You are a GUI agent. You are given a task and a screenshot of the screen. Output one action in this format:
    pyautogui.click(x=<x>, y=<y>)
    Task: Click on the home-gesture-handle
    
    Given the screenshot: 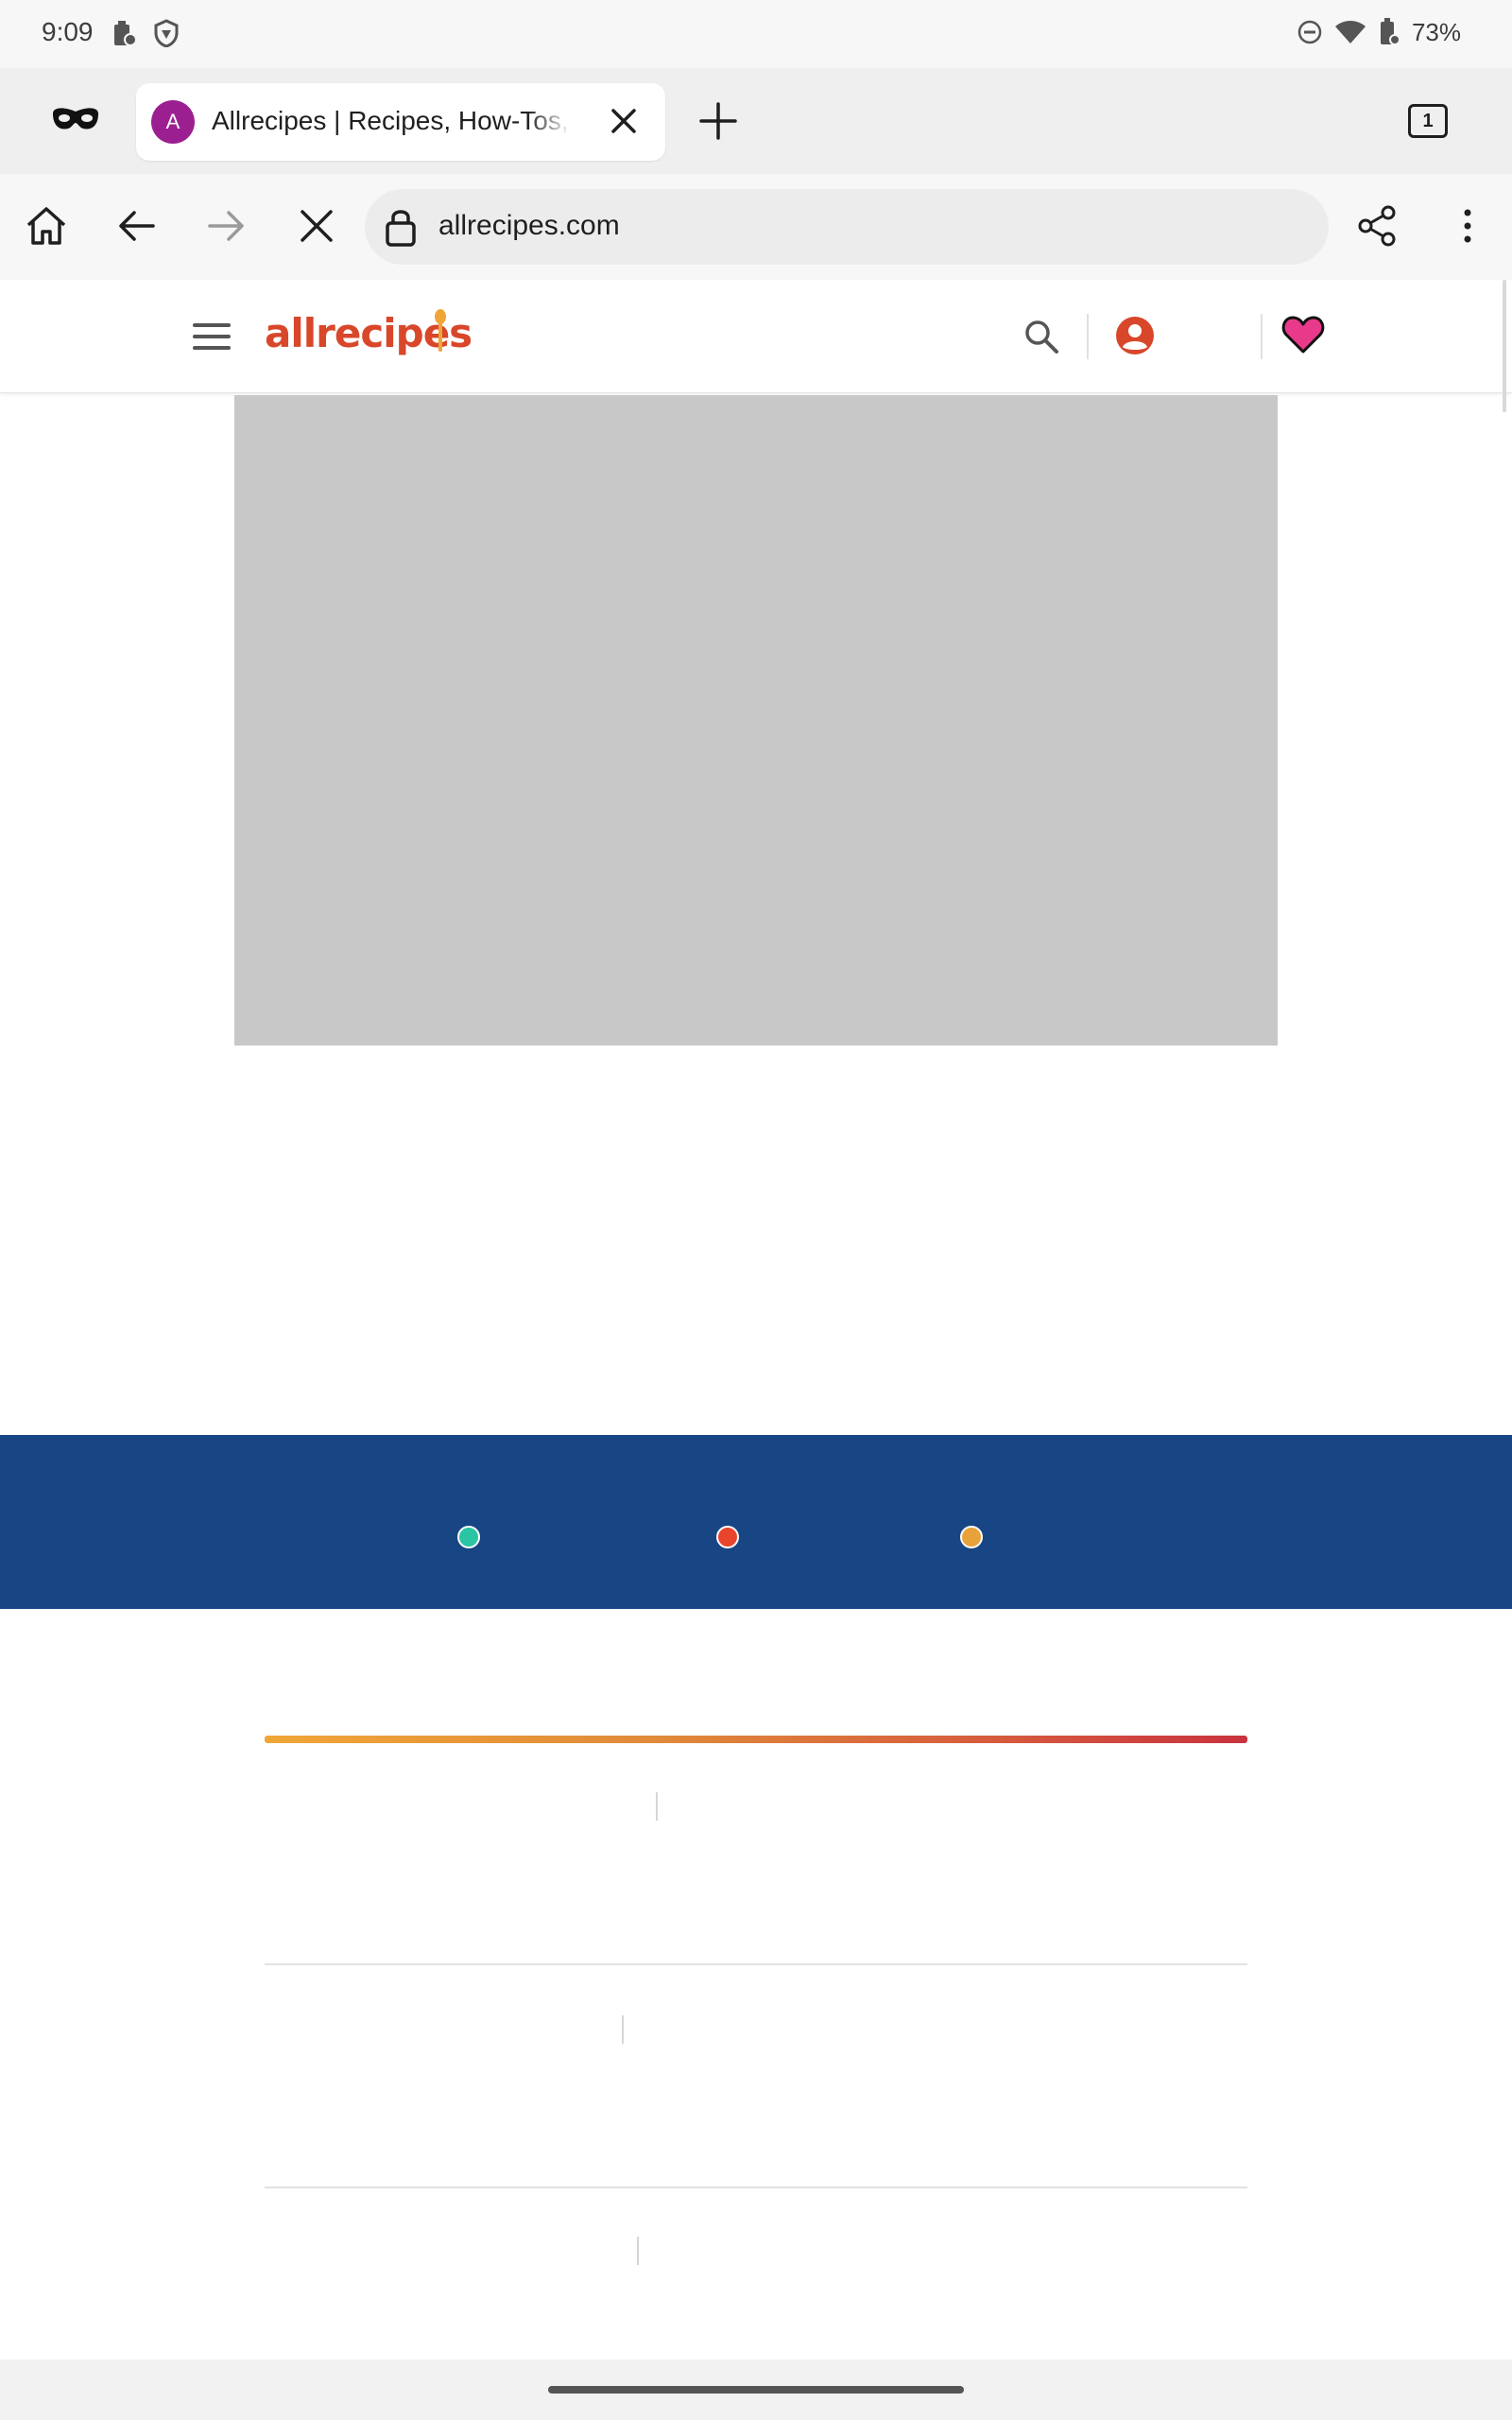 What is the action you would take?
    pyautogui.click(x=756, y=2390)
    